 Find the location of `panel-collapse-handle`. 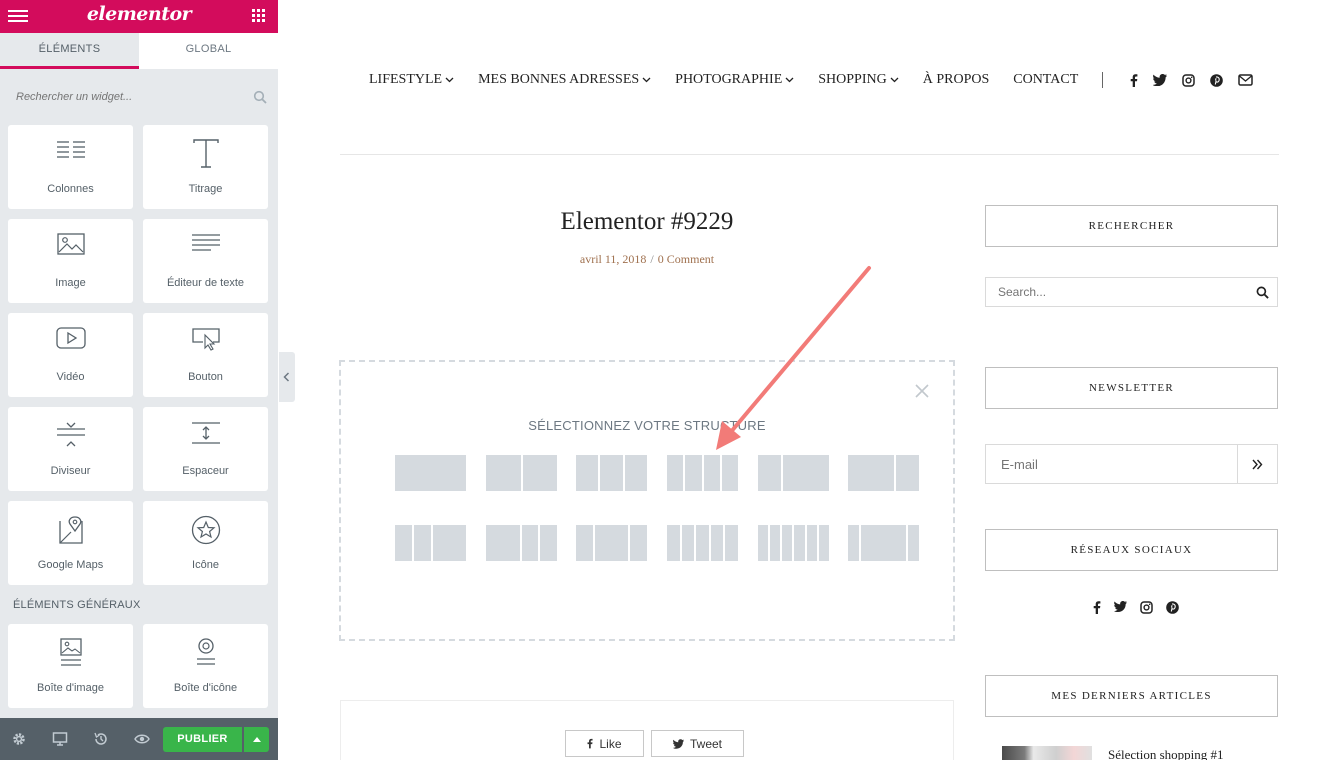

panel-collapse-handle is located at coordinates (287, 377).